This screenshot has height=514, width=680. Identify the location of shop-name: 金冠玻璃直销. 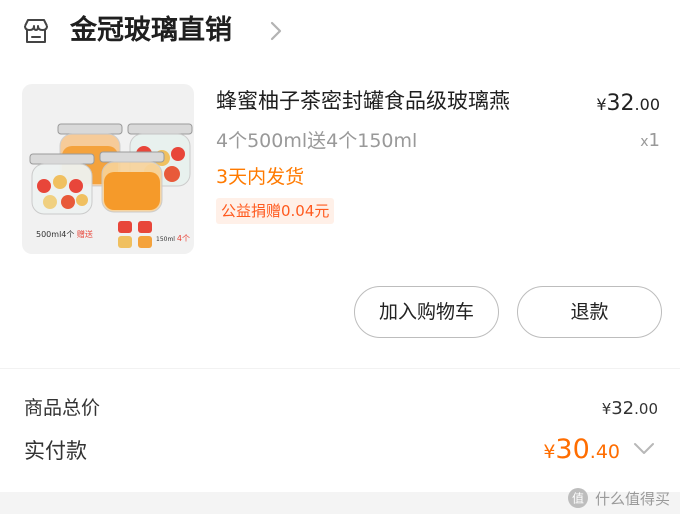
(151, 31).